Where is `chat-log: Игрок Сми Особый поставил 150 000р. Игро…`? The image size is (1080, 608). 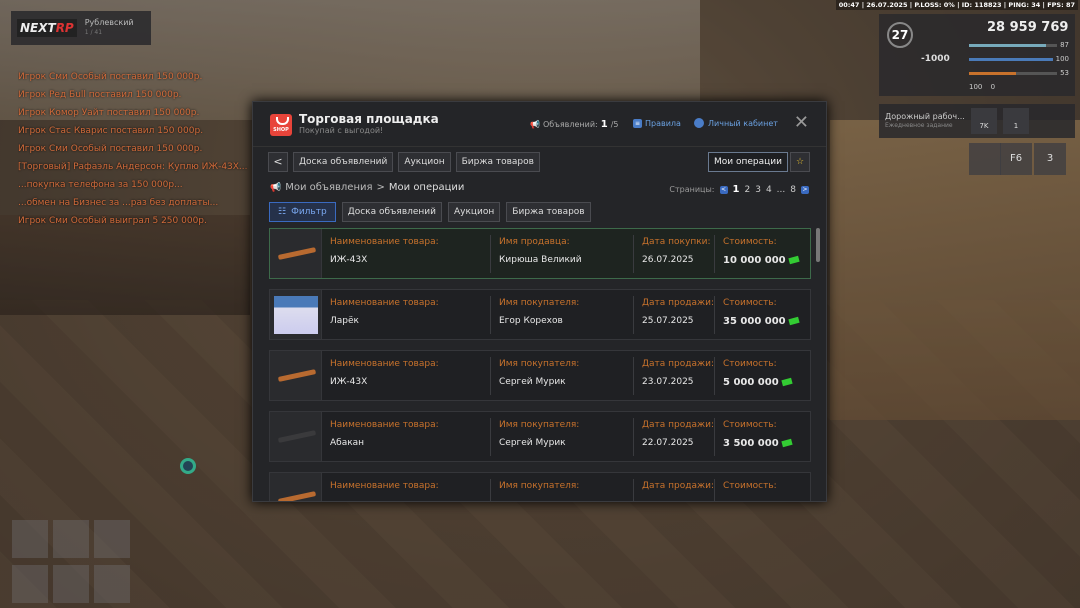 chat-log: Игрок Сми Особый поставил 150 000р. Игро… is located at coordinates (138, 149).